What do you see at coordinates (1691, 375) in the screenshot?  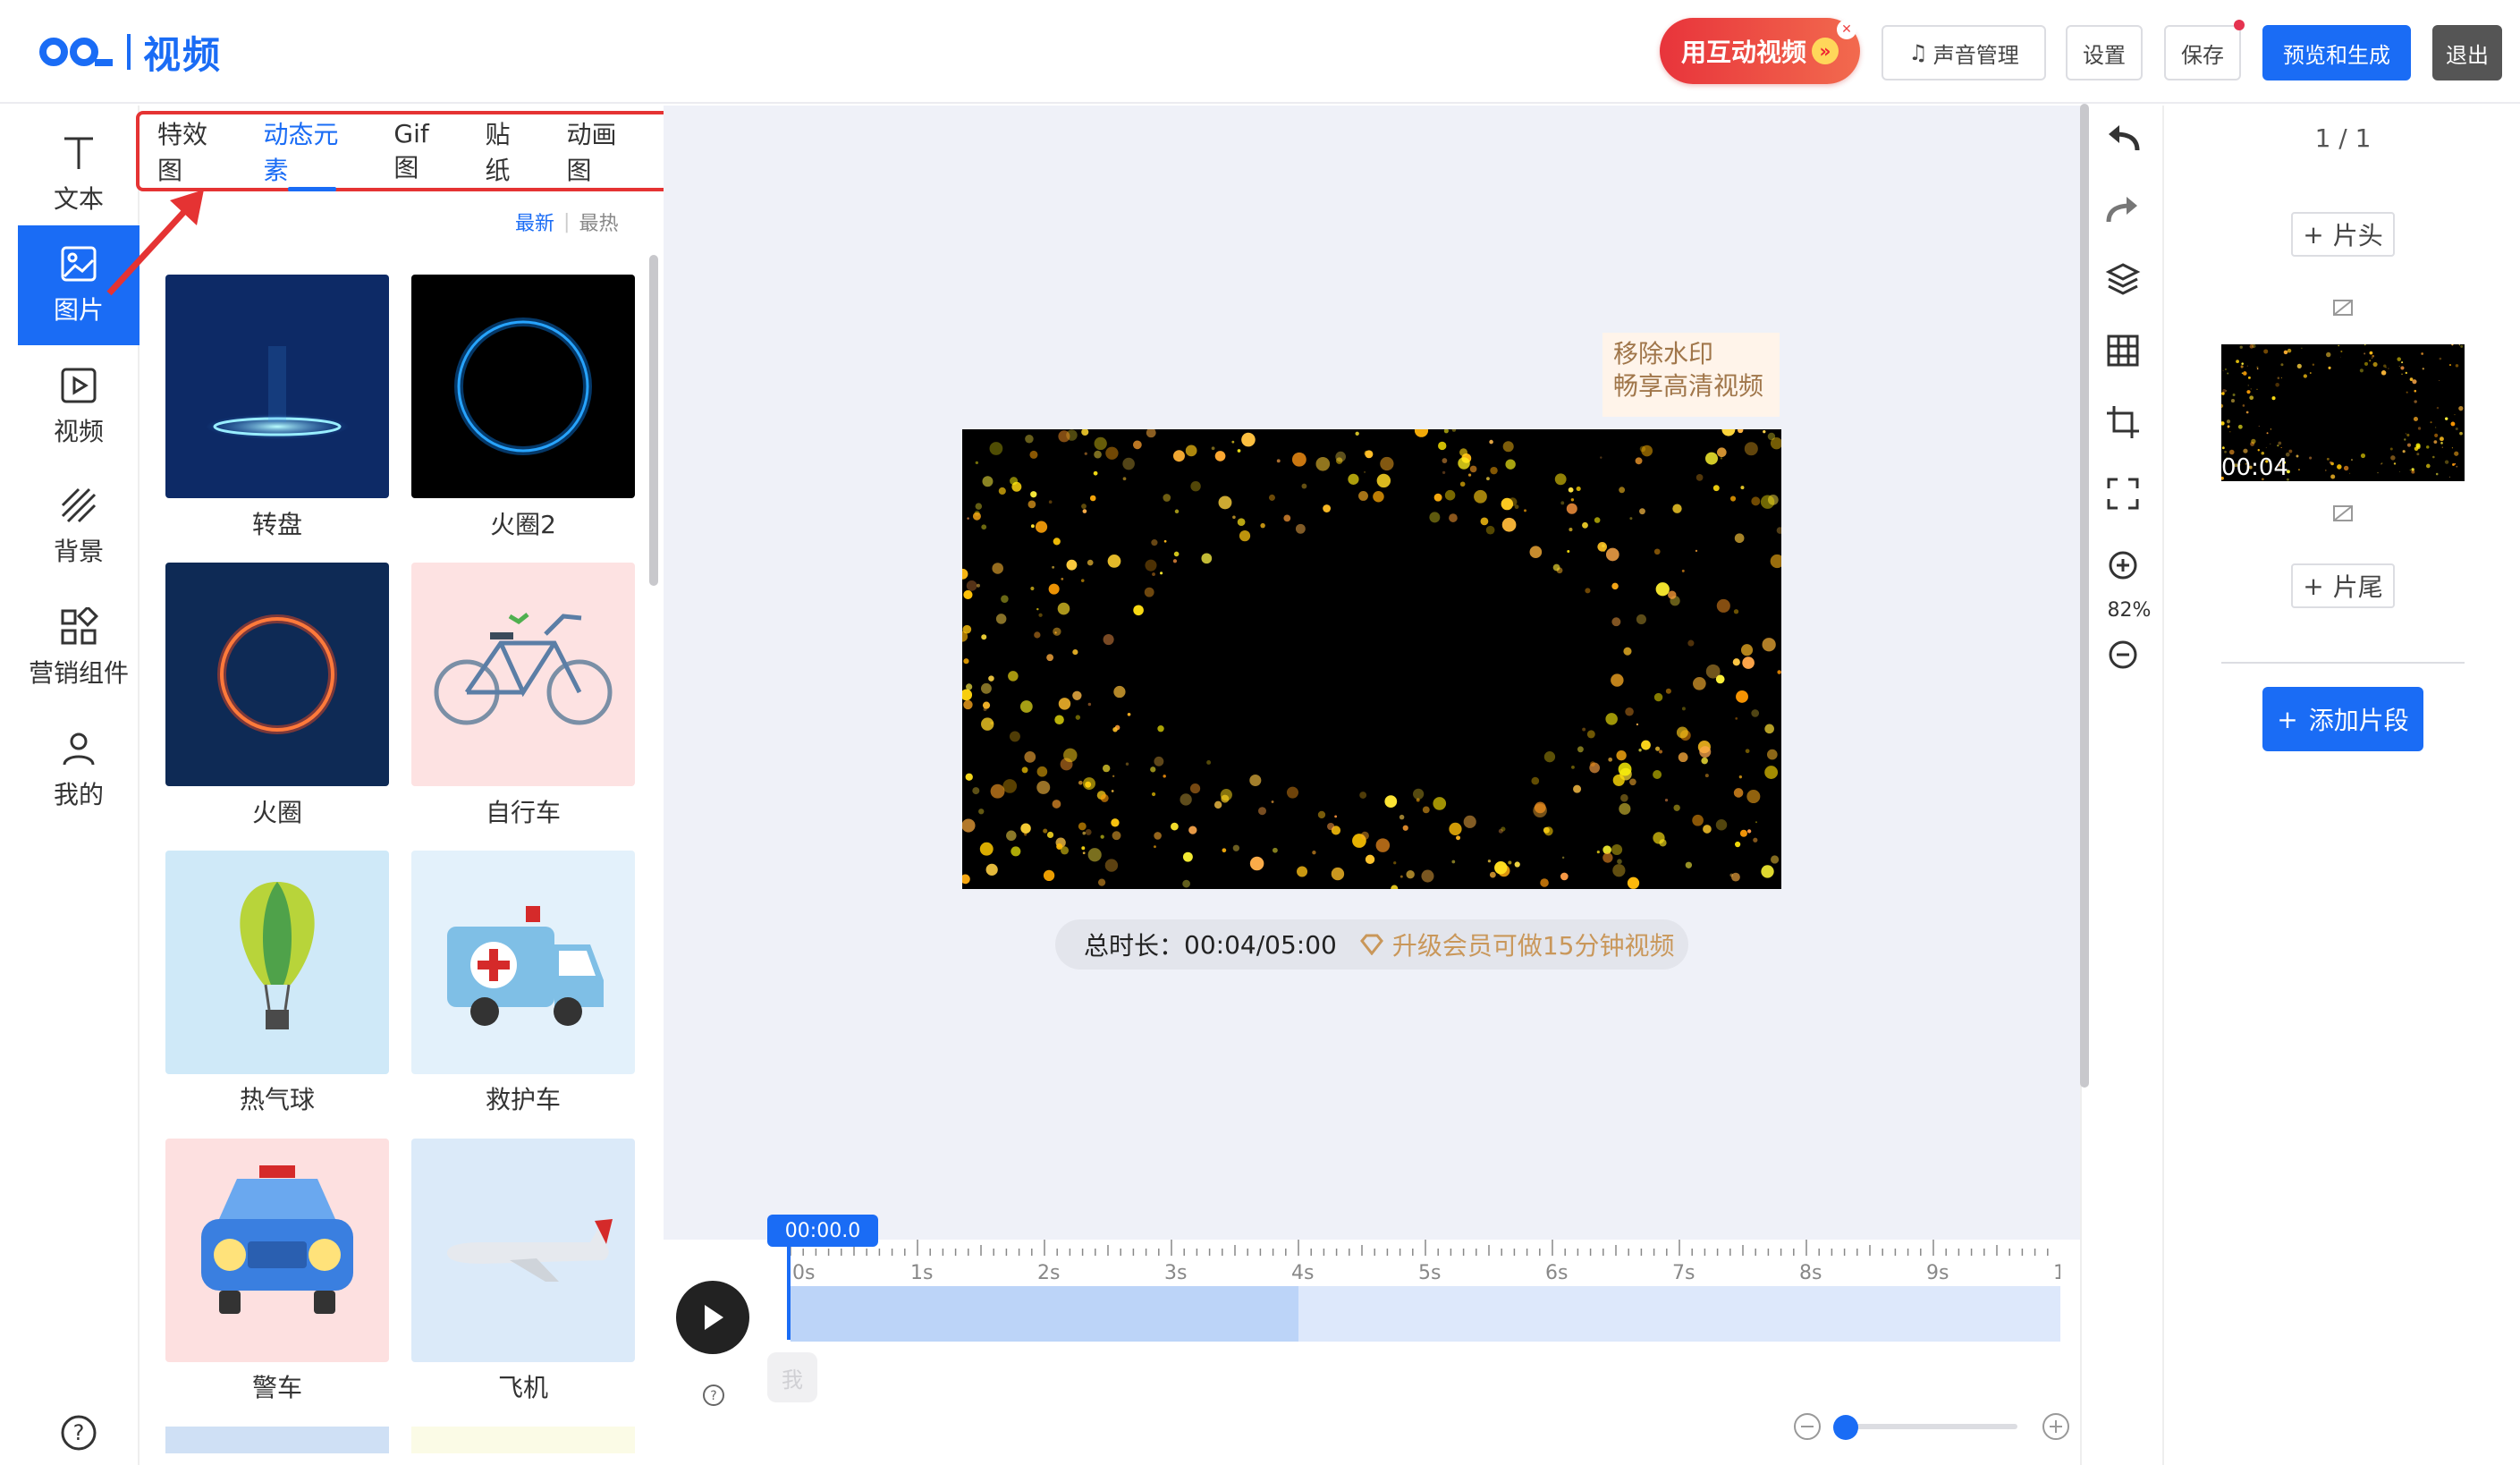 I see `remove-watermark-badge: 移除水印 畅享高清视频` at bounding box center [1691, 375].